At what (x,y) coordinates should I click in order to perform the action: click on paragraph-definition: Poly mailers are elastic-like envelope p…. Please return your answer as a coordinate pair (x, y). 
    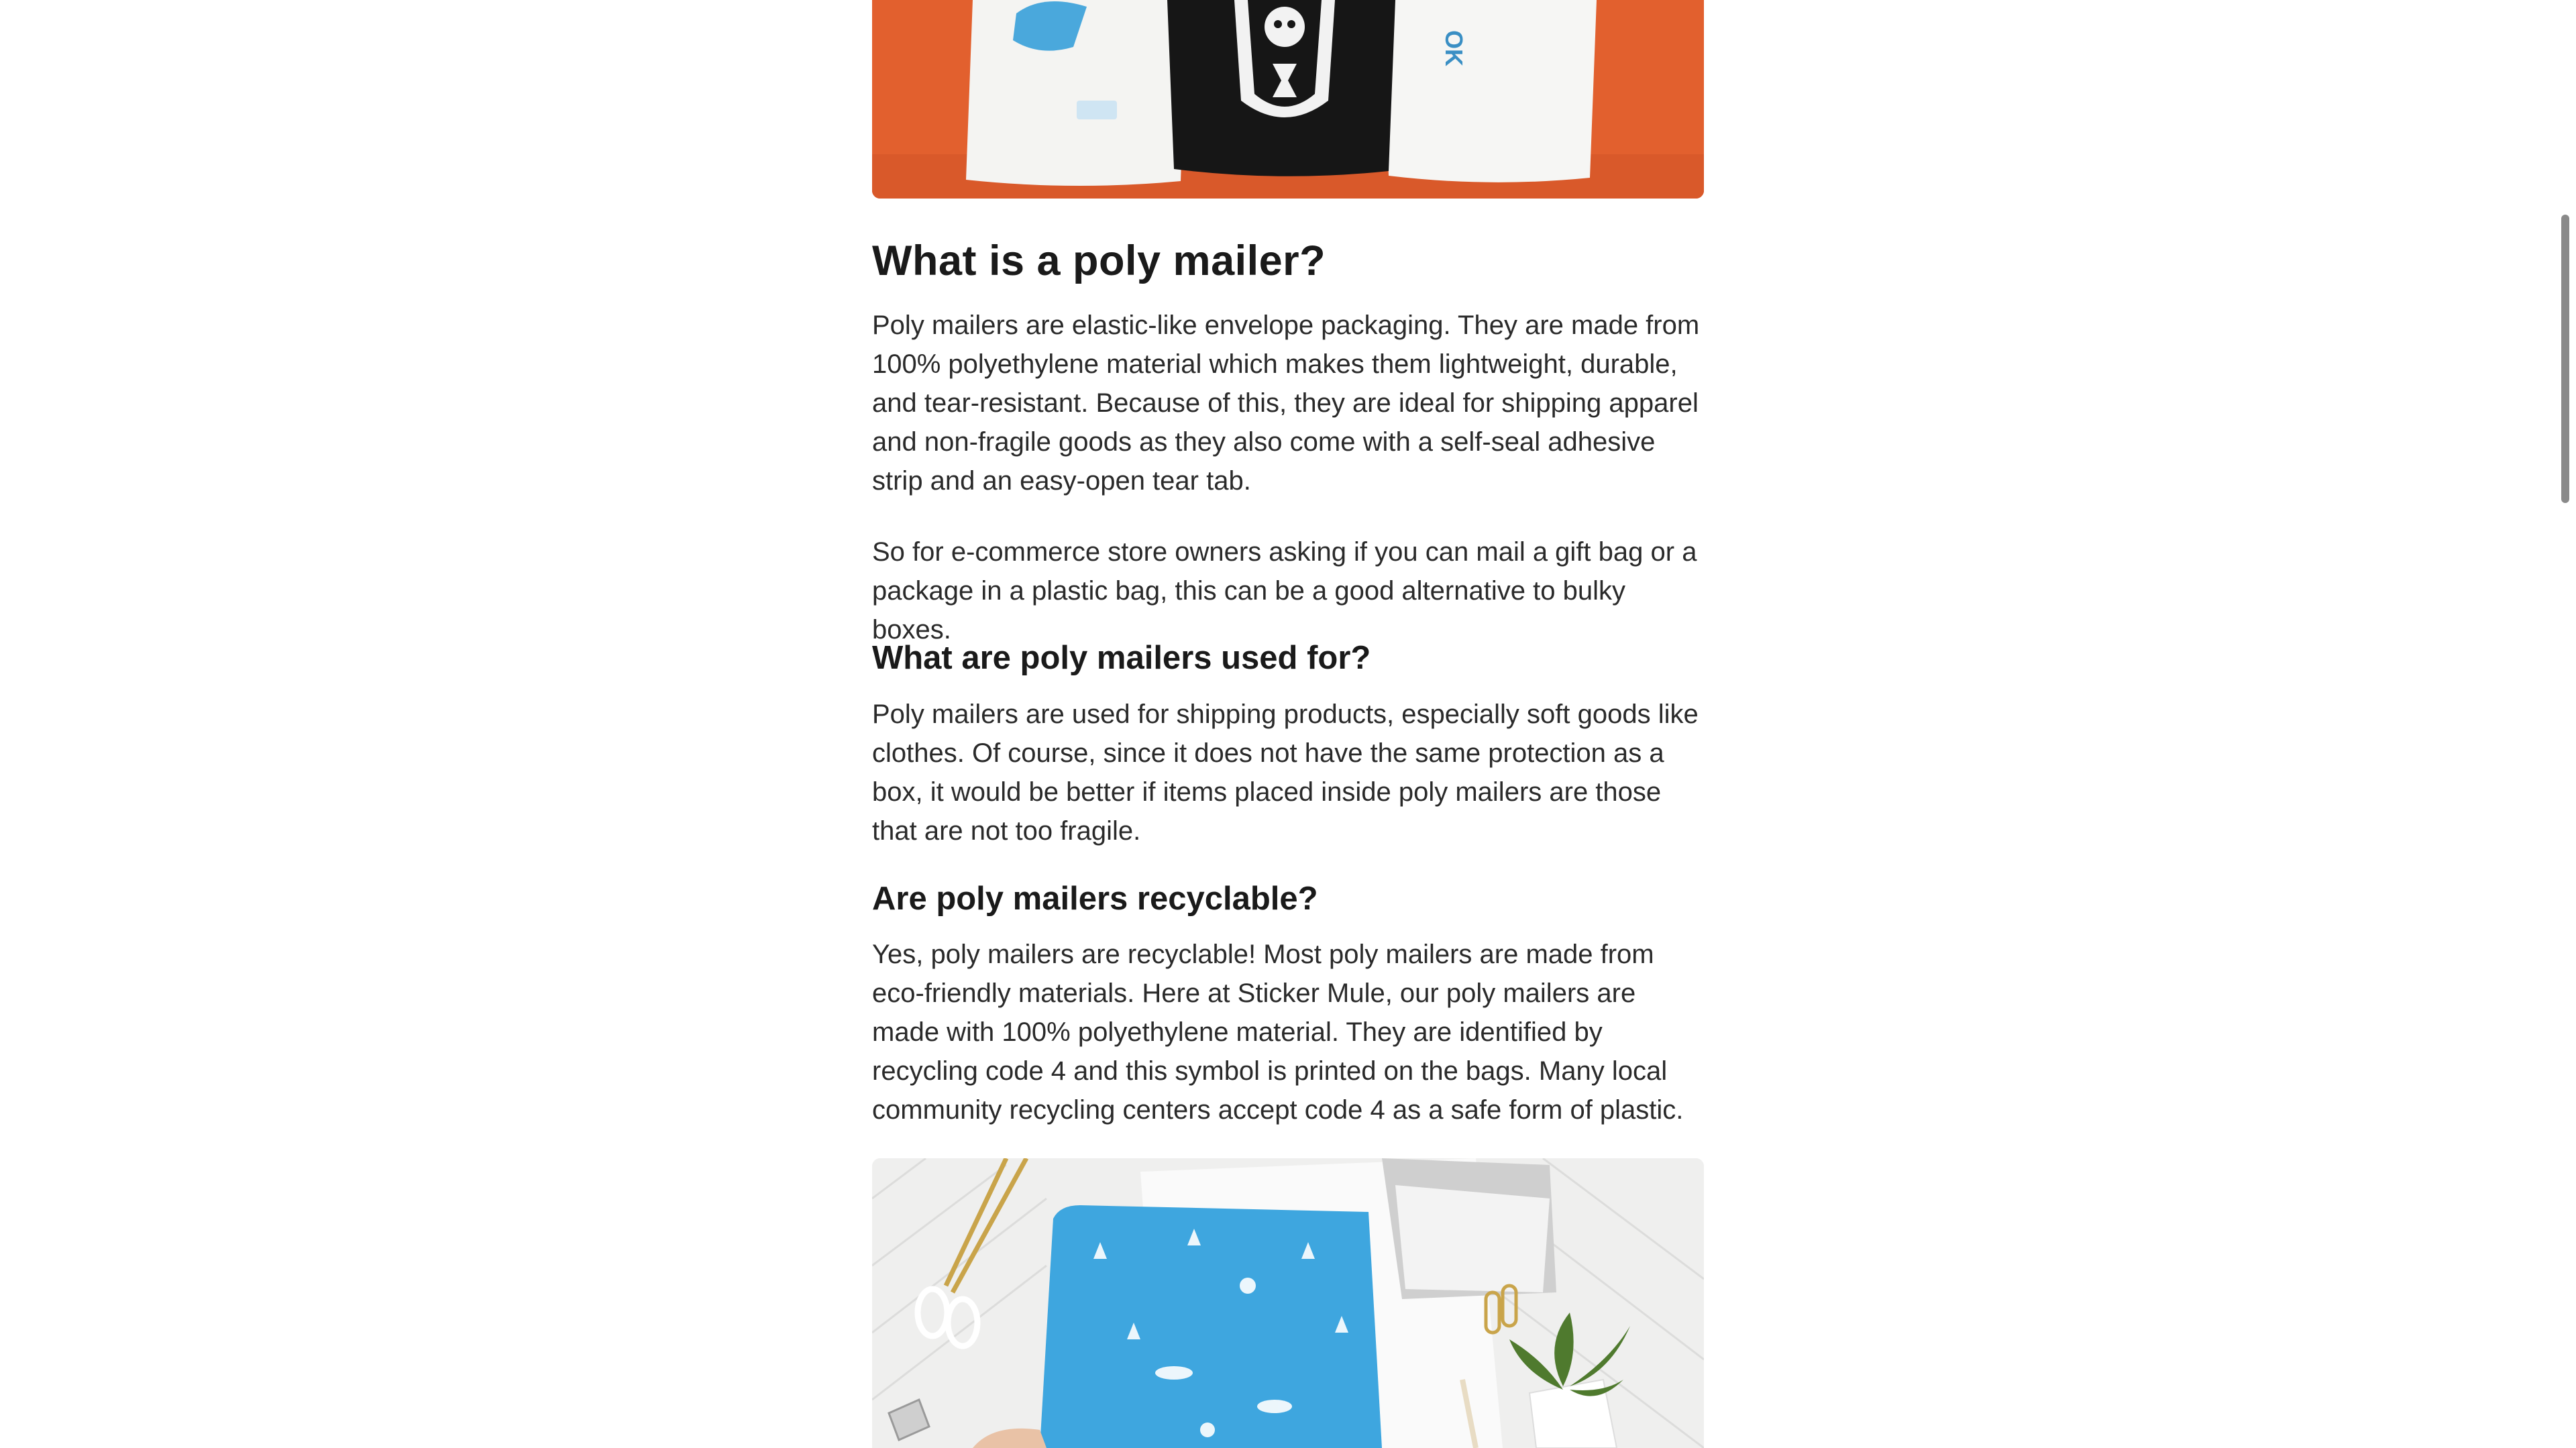
    Looking at the image, I should click on (1286, 403).